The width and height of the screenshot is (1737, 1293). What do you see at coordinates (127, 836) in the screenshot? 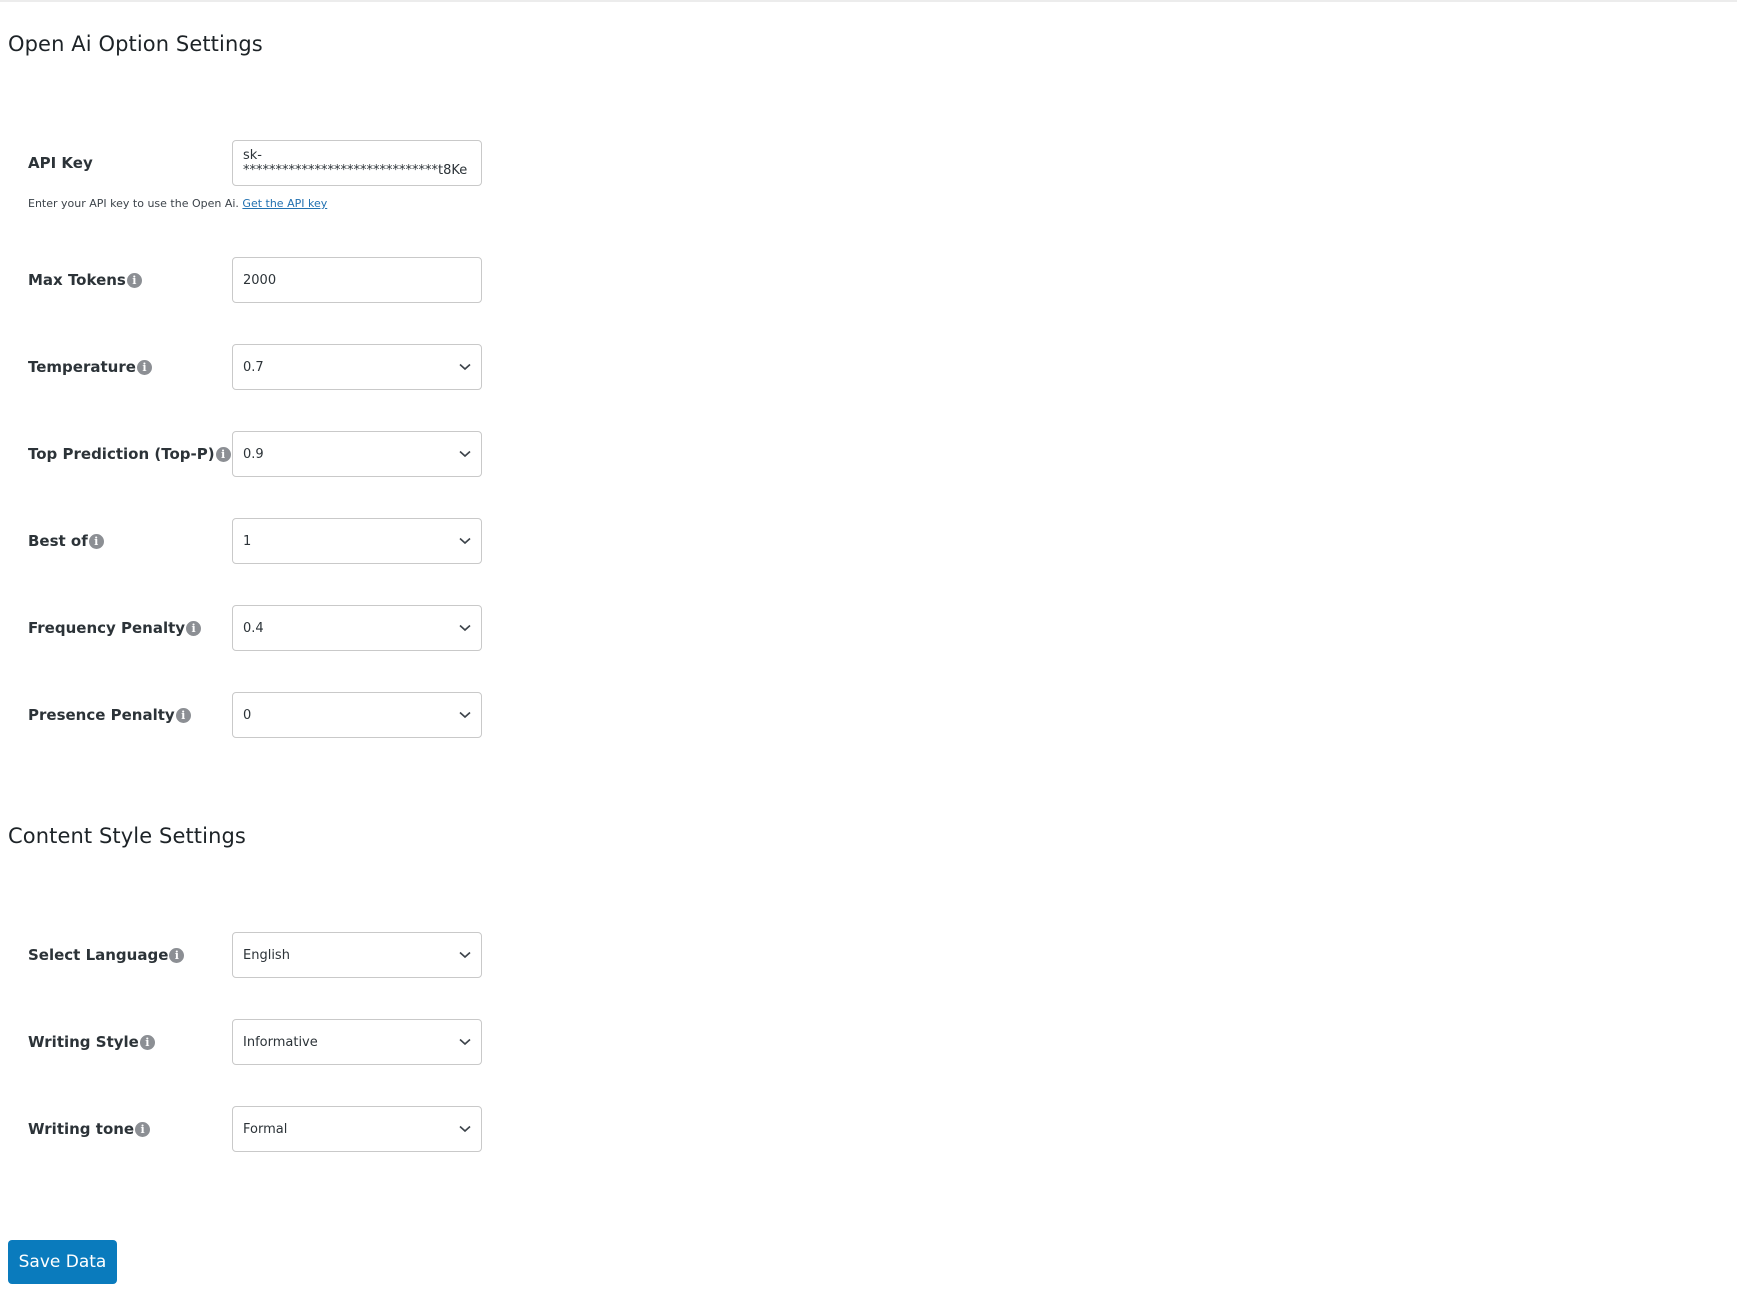
I see `content-style-settings-title: Content Style Settings` at bounding box center [127, 836].